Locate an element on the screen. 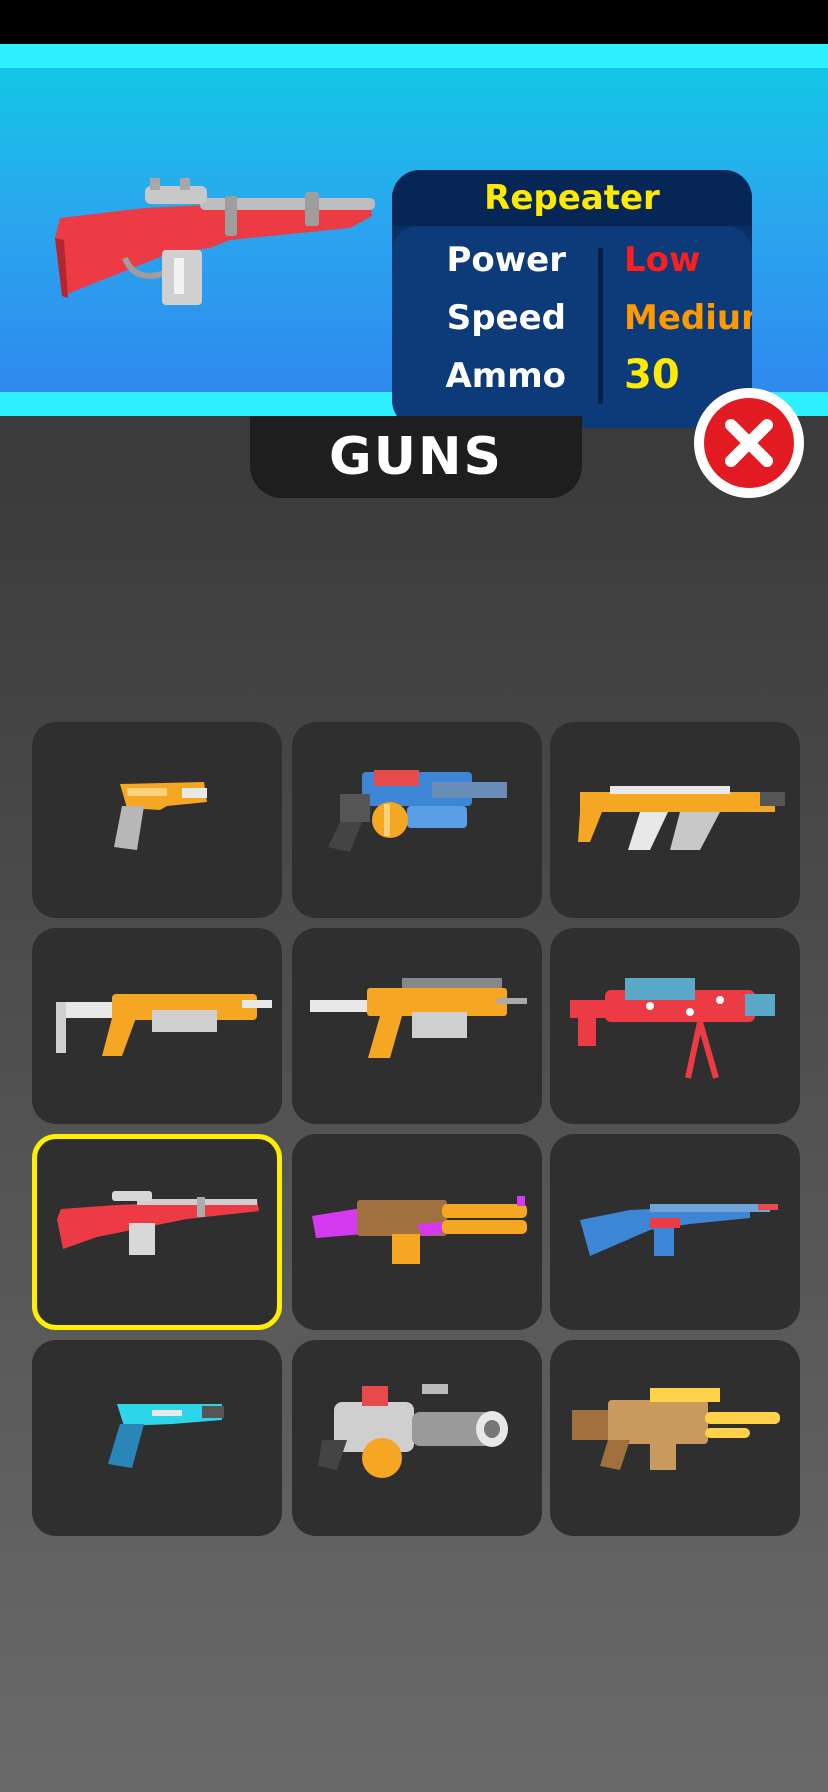 The height and width of the screenshot is (1792, 828). brown-gold-heavy-gun-icon is located at coordinates (676, 1429).